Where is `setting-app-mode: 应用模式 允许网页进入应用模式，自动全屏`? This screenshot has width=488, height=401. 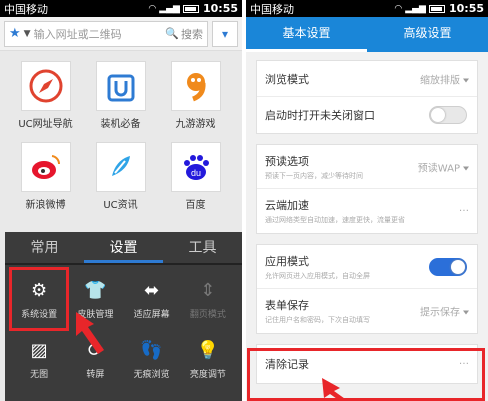
setting-app-mode: 应用模式 允许网页进入应用模式，自动全屏 is located at coordinates (367, 267).